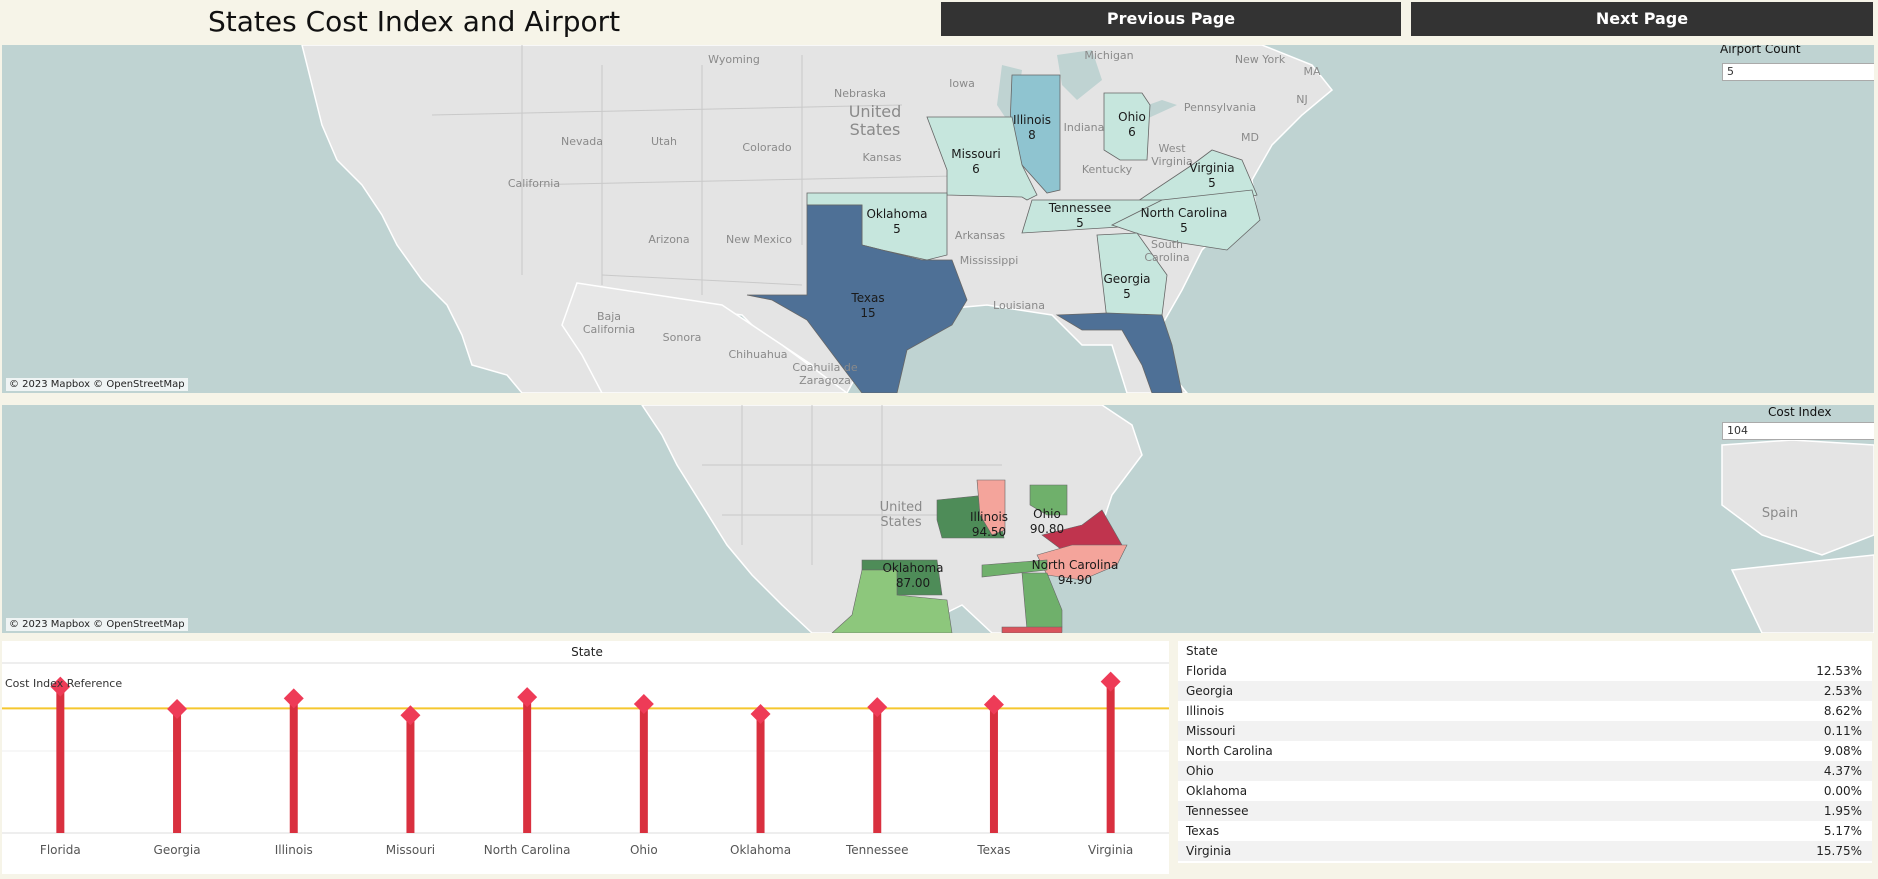 This screenshot has width=1878, height=879. Describe the element at coordinates (1525, 831) in the screenshot. I see `table-row: Texas 5.17%` at that location.